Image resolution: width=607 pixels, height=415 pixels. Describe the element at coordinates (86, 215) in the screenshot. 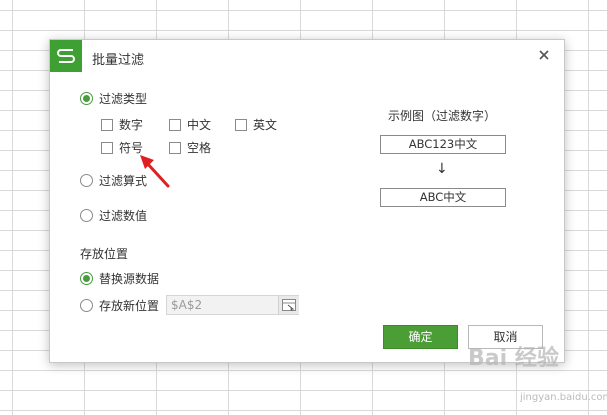

I see `filter-value-radio` at that location.